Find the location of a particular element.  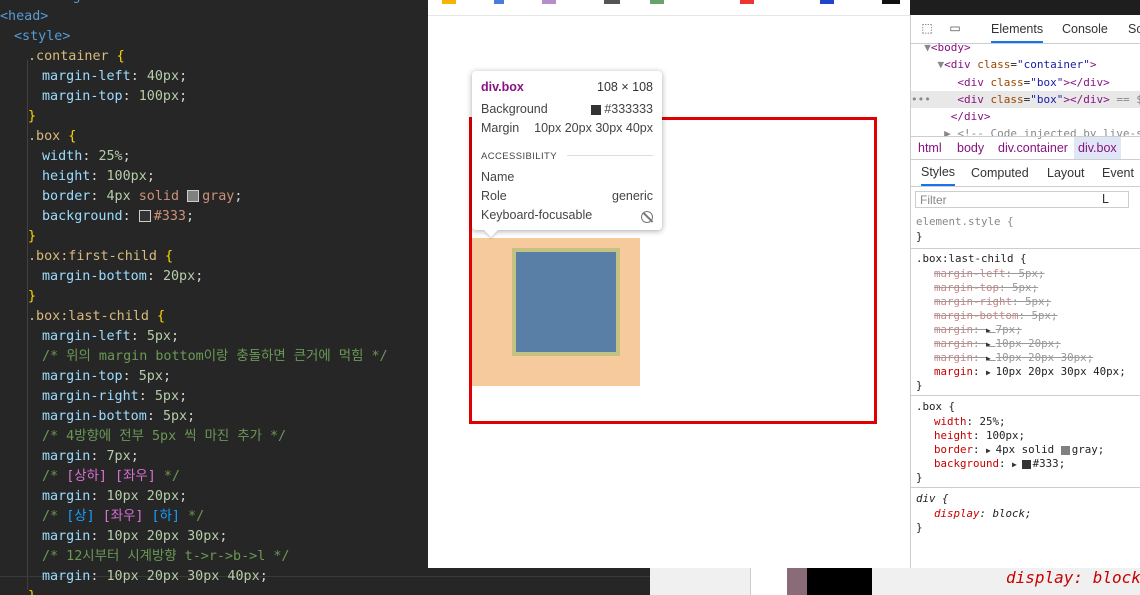

breadcrumb-container: div.container is located at coordinates (1033, 148).